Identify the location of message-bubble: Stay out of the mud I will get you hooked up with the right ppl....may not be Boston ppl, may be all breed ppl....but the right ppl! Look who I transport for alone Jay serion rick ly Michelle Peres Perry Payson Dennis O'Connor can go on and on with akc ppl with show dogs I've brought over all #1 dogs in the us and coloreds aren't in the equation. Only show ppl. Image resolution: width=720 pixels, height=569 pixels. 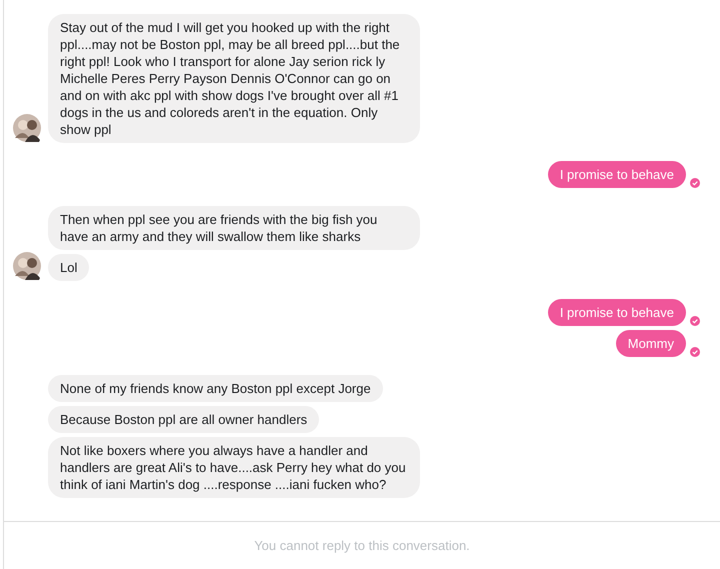
(234, 78).